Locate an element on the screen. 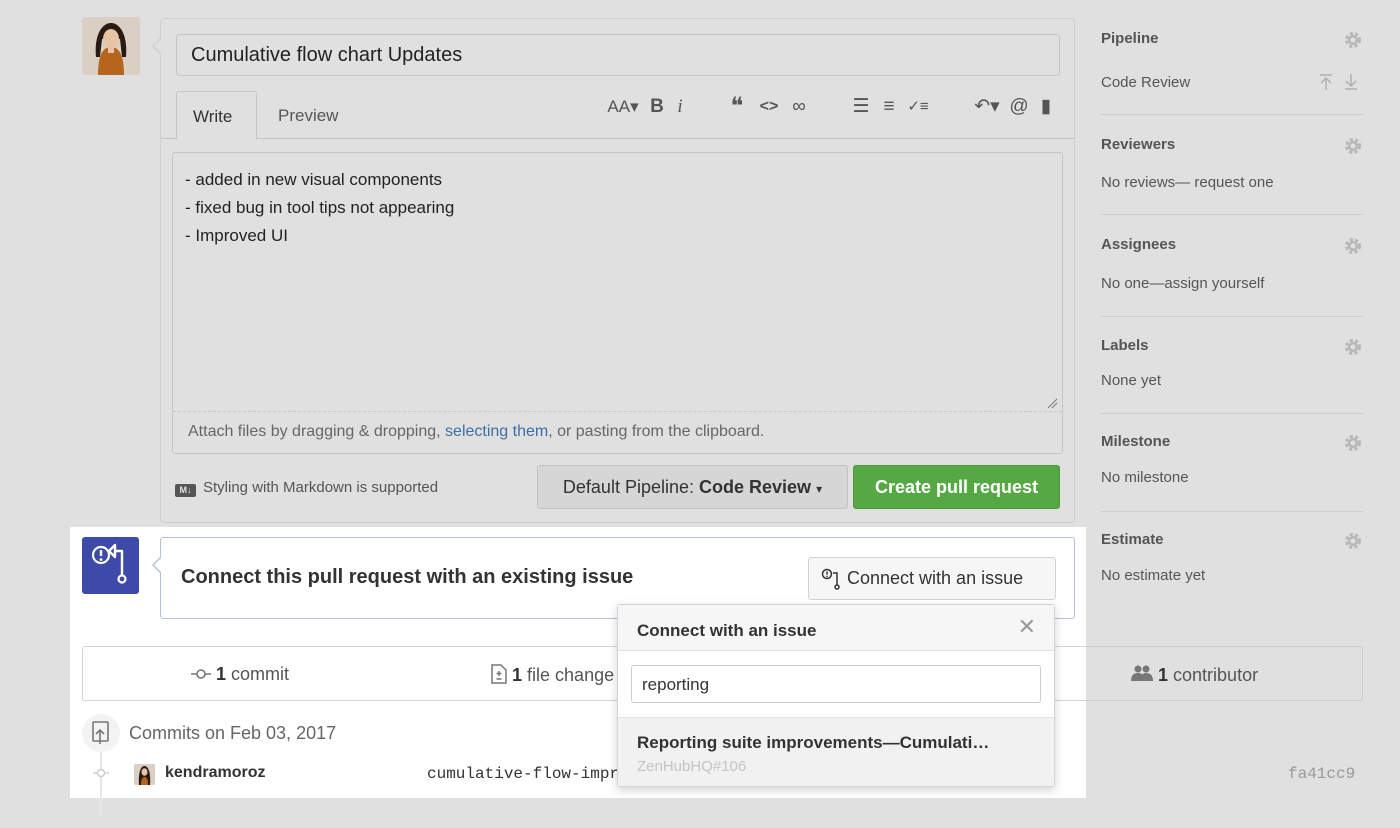  commit-icon is located at coordinates (201, 674).